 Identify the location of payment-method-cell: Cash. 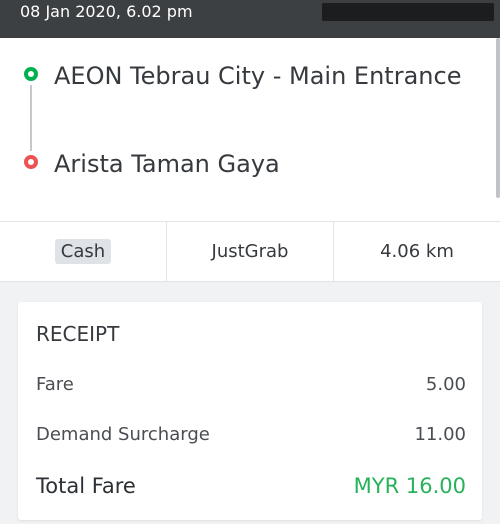
(83, 251).